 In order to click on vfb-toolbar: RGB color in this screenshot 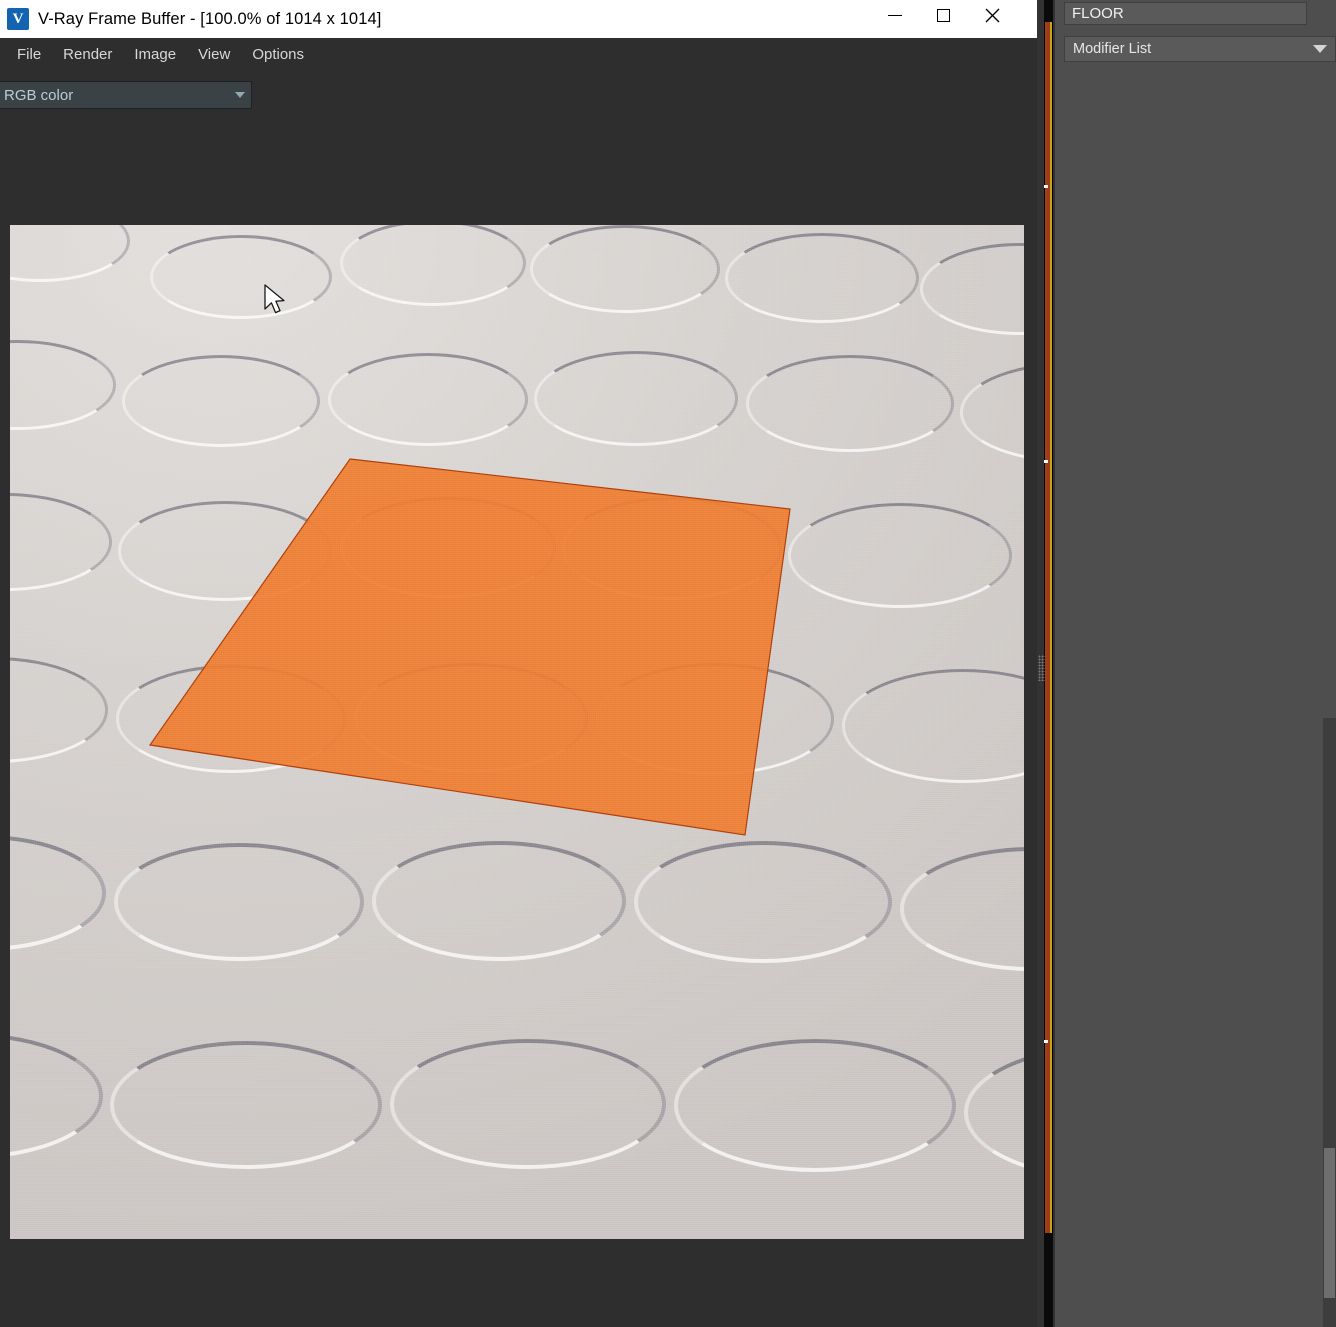, I will do `click(518, 129)`.